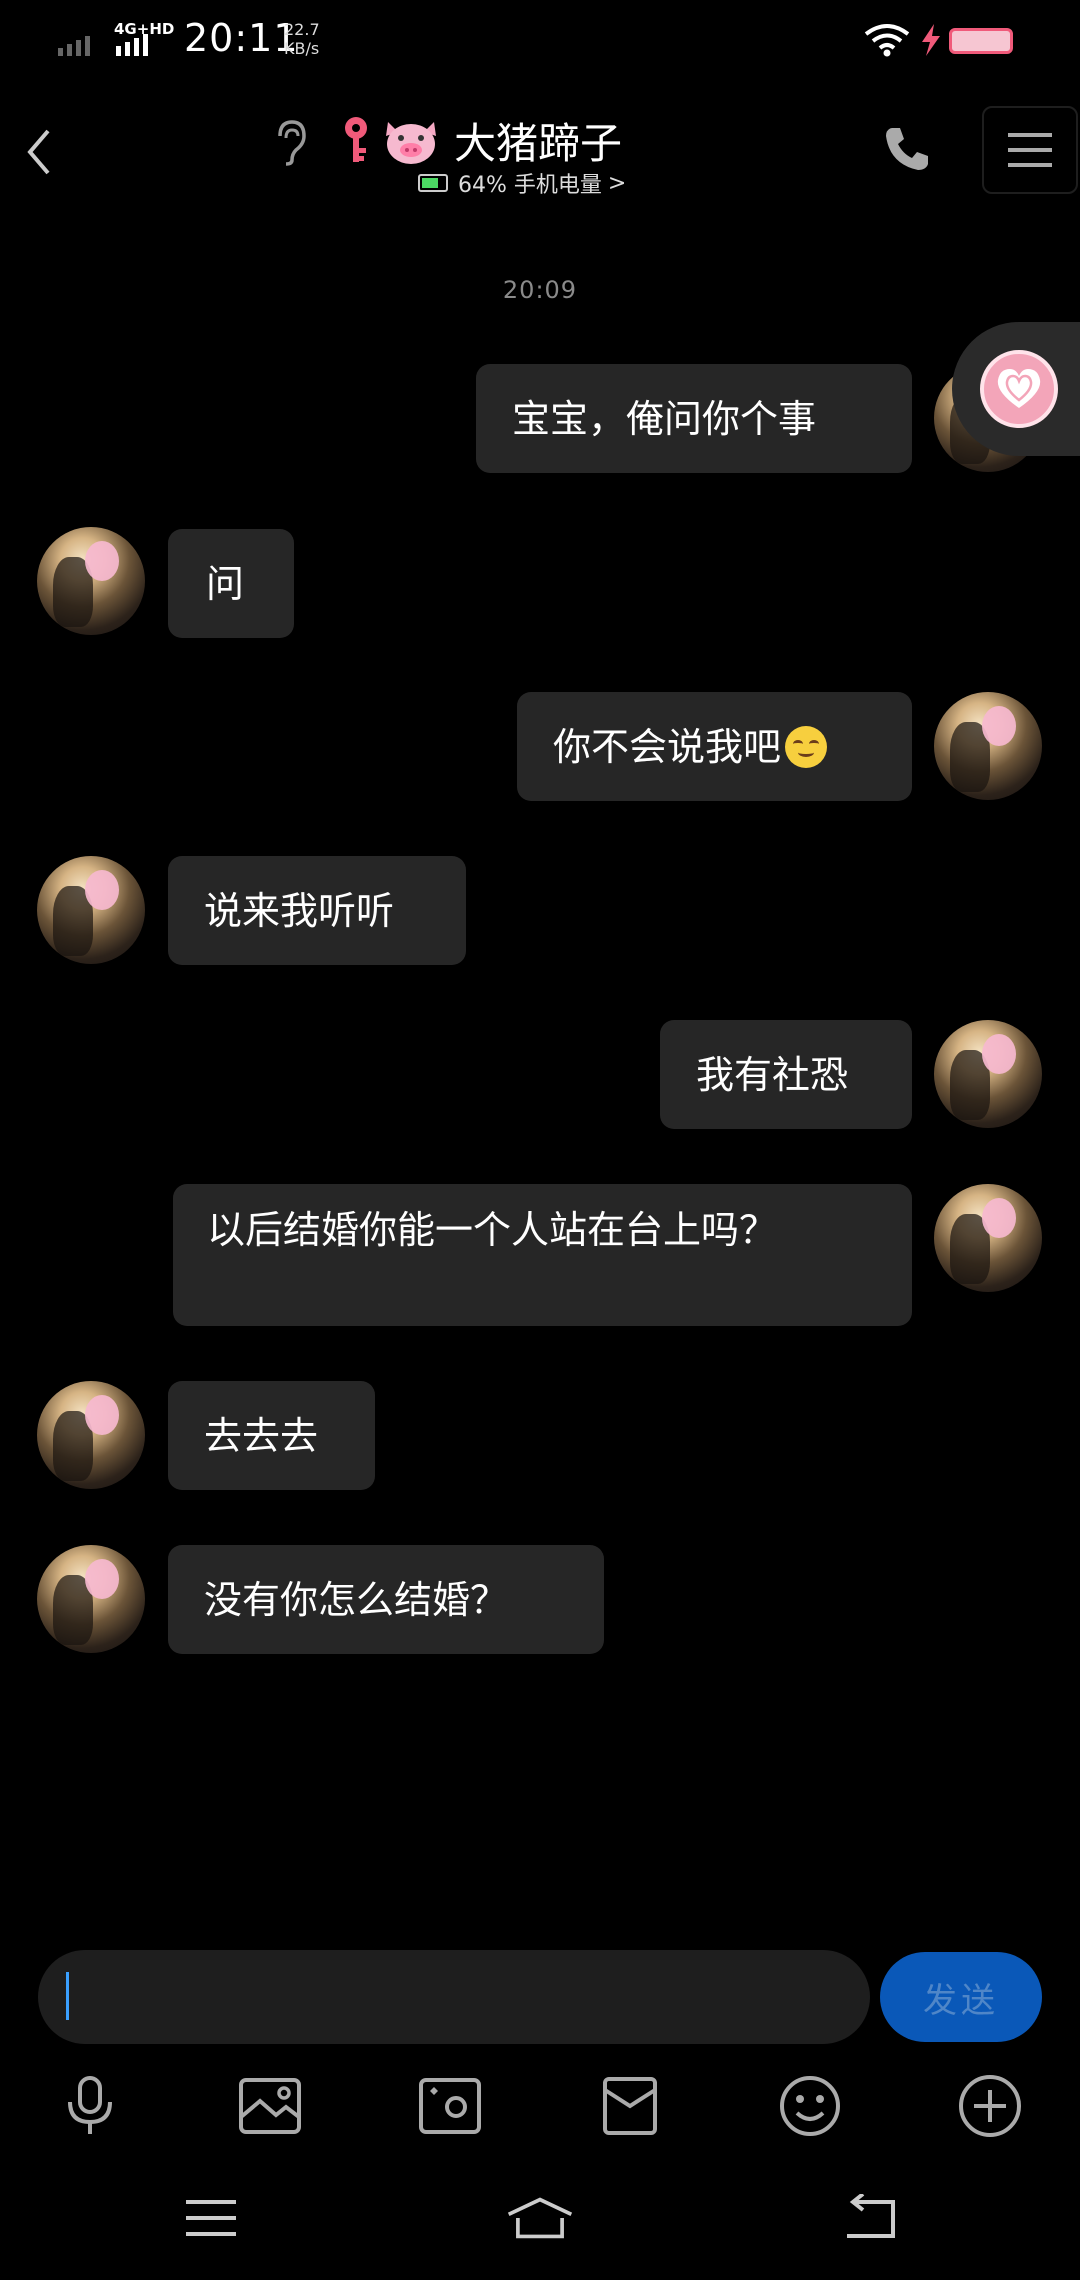  Describe the element at coordinates (356, 142) in the screenshot. I see `key-icon` at that location.